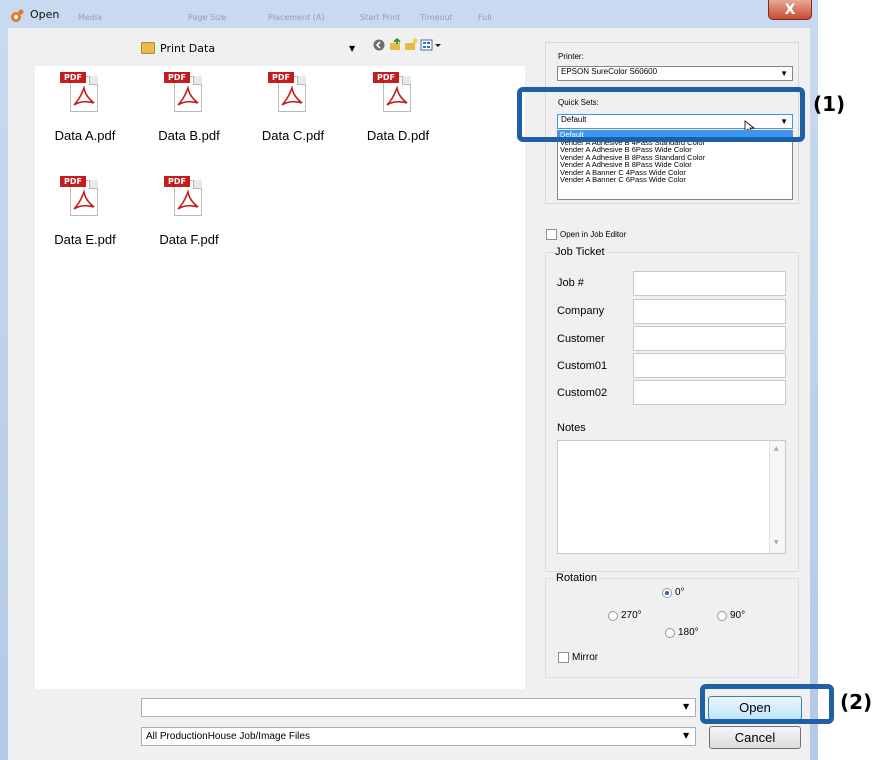 This screenshot has width=887, height=760. Describe the element at coordinates (411, 45) in the screenshot. I see `new-folder-icon` at that location.